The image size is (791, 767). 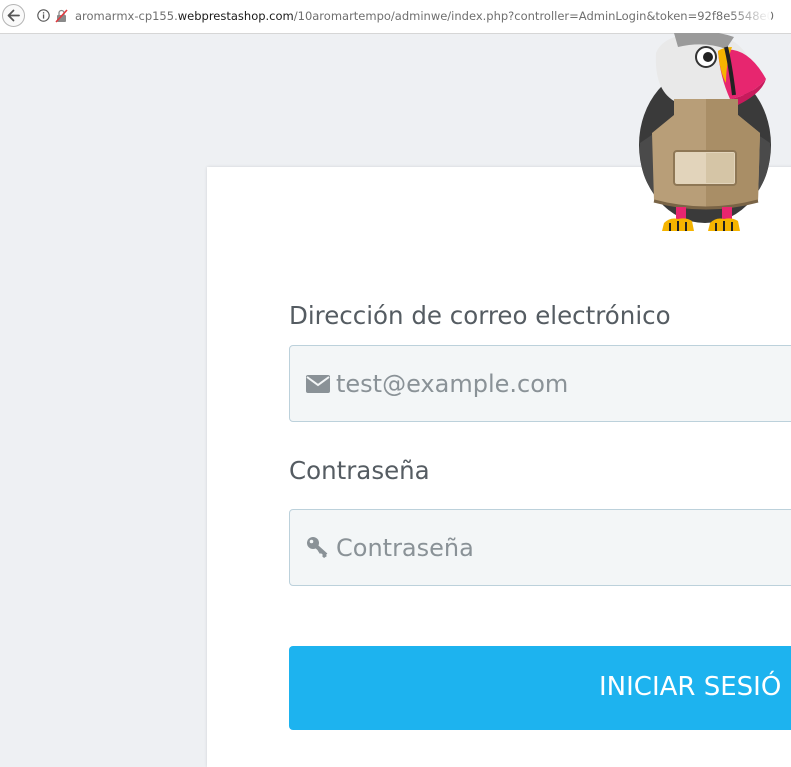 I want to click on password-label: Contraseña, so click(x=359, y=470).